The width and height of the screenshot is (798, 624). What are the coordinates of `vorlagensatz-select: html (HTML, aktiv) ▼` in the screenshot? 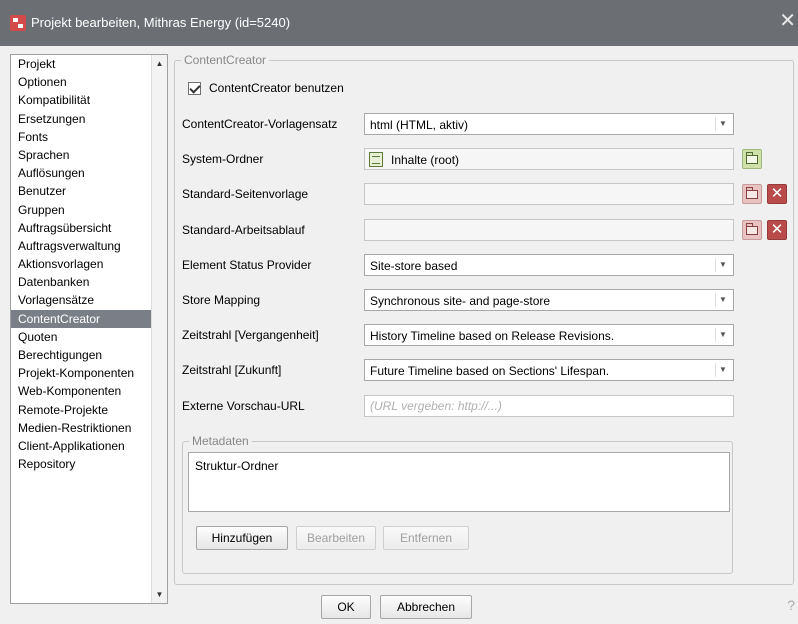 It's located at (549, 124).